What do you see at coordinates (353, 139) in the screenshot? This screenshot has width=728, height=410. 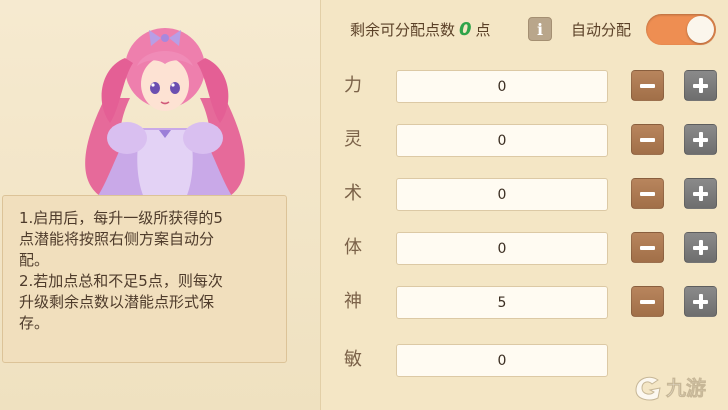 I see `stat-label: 灵` at bounding box center [353, 139].